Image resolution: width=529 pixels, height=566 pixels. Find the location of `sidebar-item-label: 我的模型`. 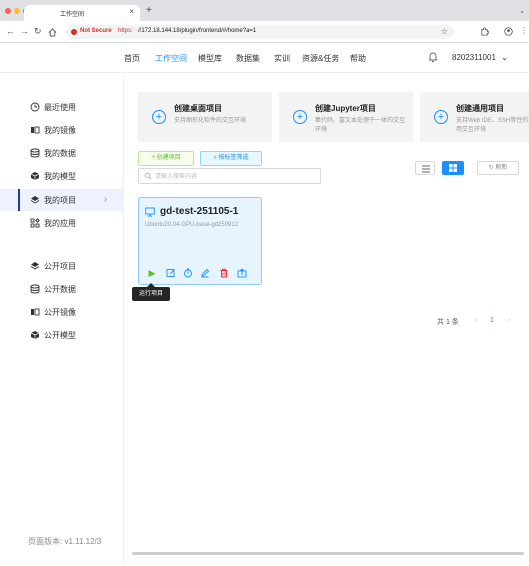

sidebar-item-label: 我的模型 is located at coordinates (60, 176).